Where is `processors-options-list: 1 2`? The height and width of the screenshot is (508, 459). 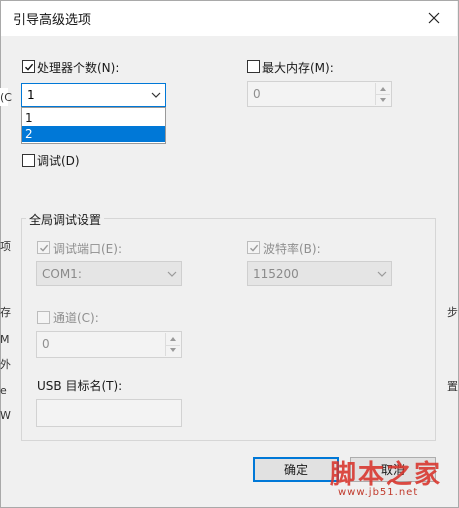
processors-options-list: 1 2 is located at coordinates (93, 125).